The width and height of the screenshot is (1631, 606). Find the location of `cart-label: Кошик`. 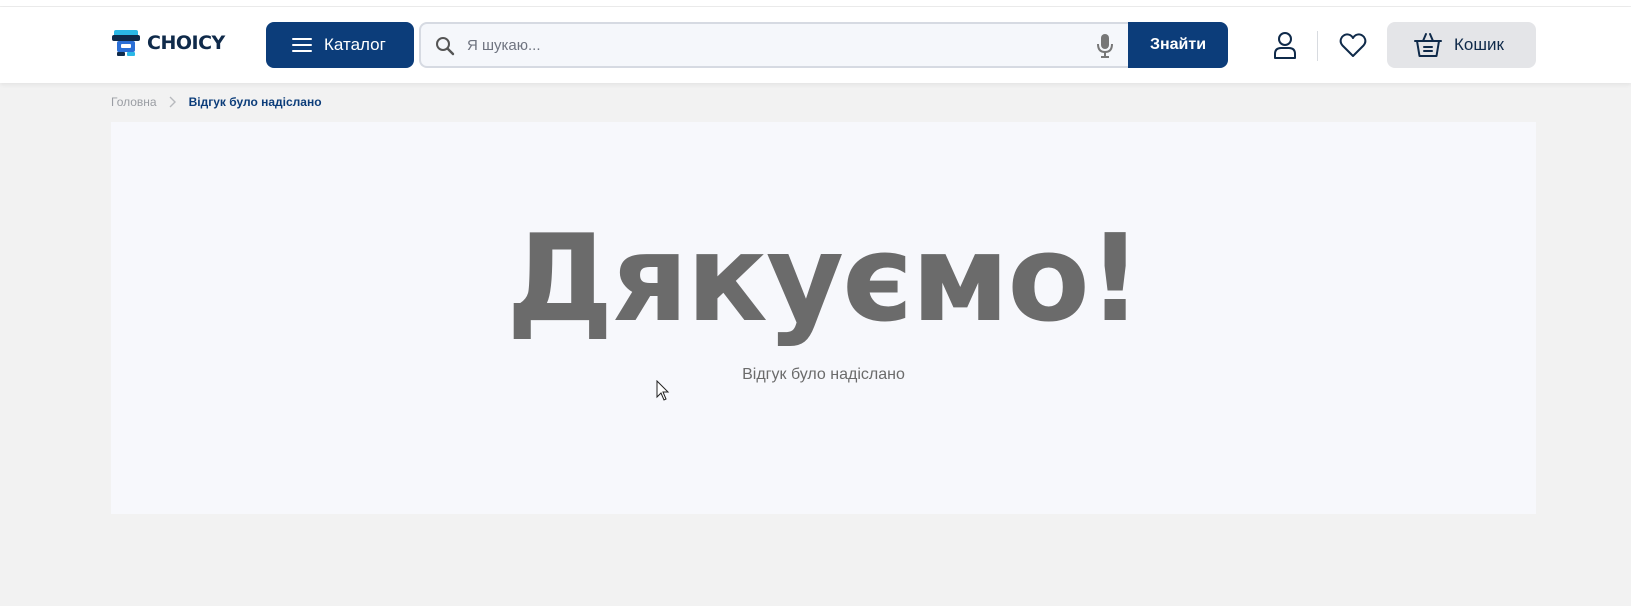

cart-label: Кошик is located at coordinates (1479, 44).